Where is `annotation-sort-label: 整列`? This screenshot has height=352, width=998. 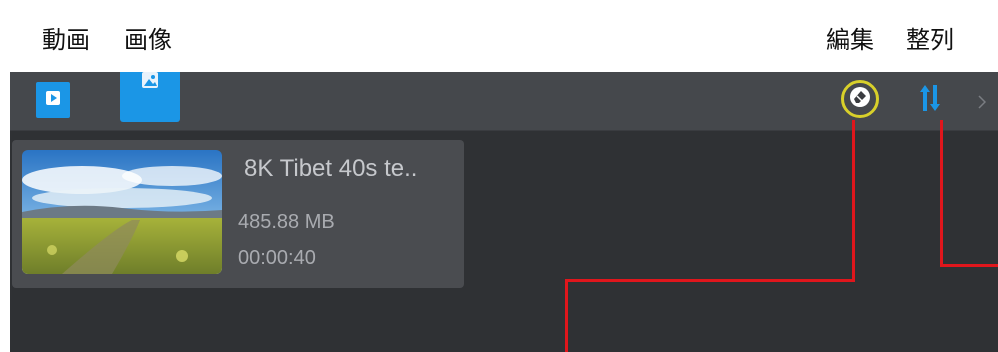 annotation-sort-label: 整列 is located at coordinates (930, 40).